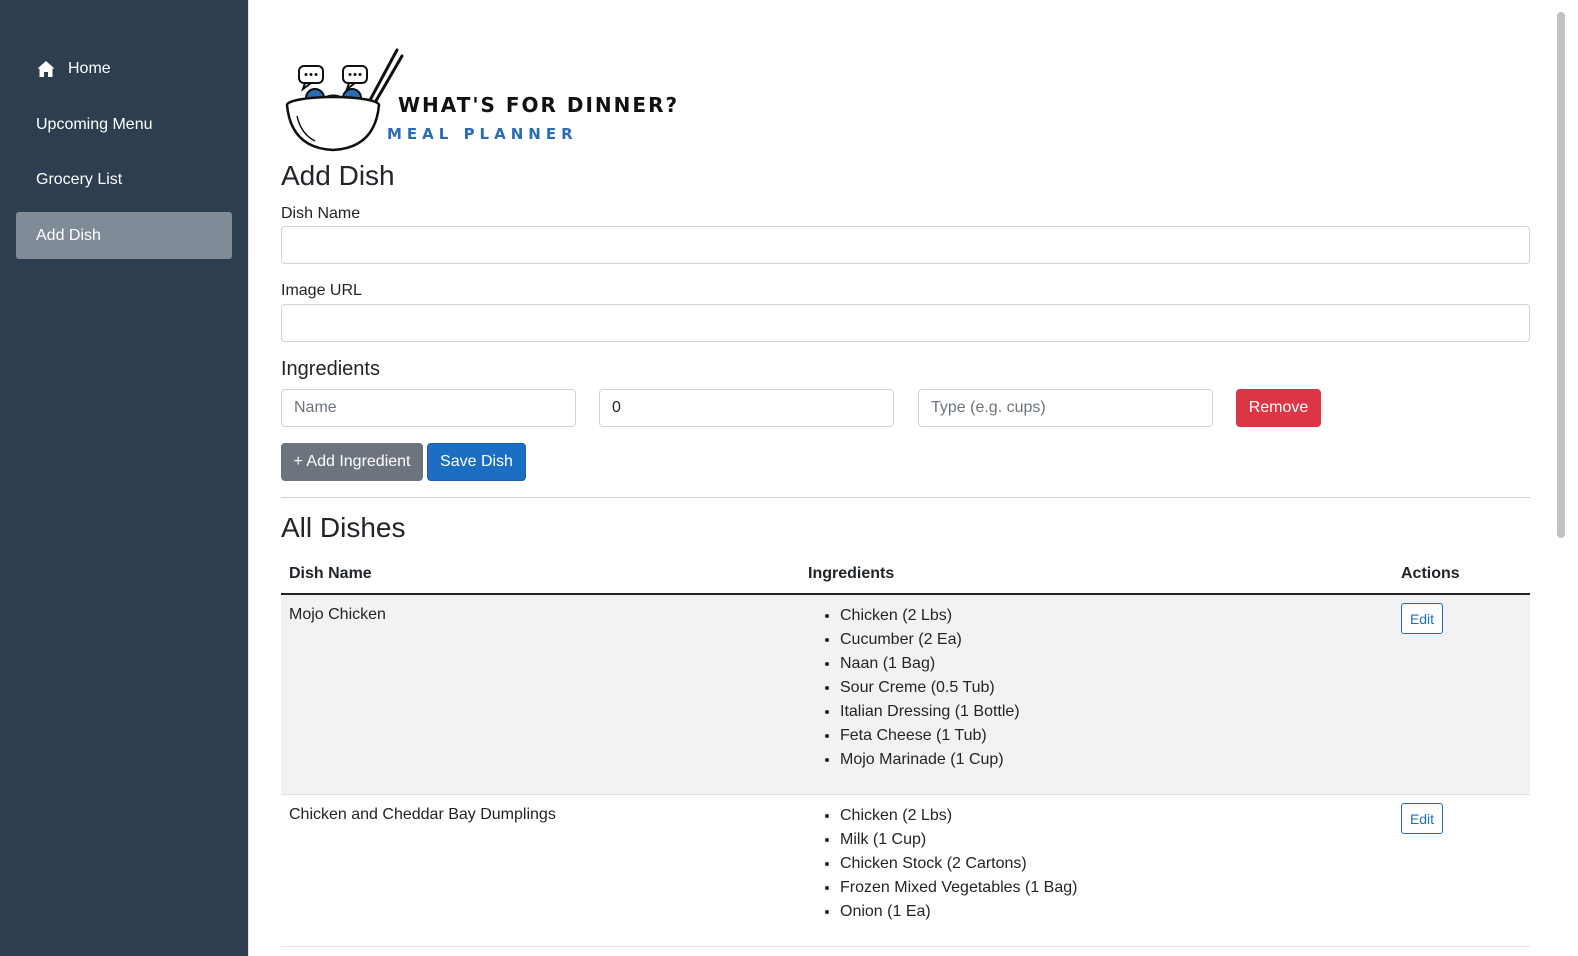  Describe the element at coordinates (422, 814) in the screenshot. I see `dish-name-cell: Chicken and Cheddar Bay Dumplings` at that location.